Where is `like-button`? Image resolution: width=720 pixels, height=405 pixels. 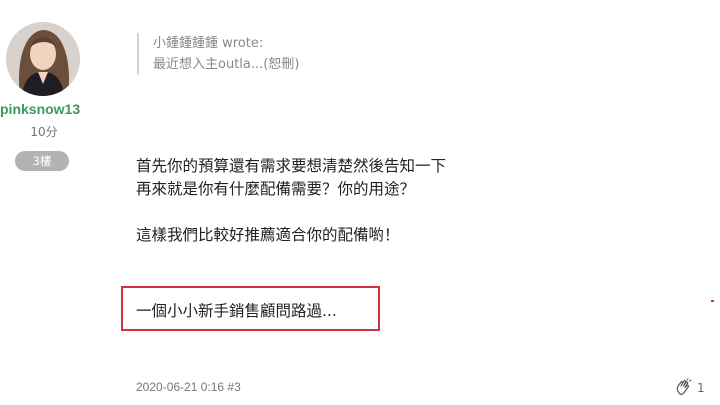 like-button is located at coordinates (684, 389).